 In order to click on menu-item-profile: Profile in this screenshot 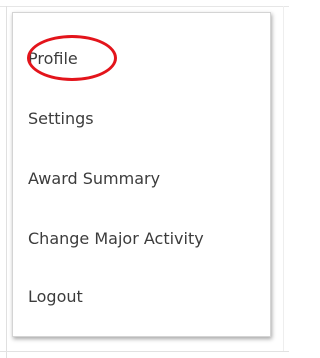, I will do `click(53, 59)`.